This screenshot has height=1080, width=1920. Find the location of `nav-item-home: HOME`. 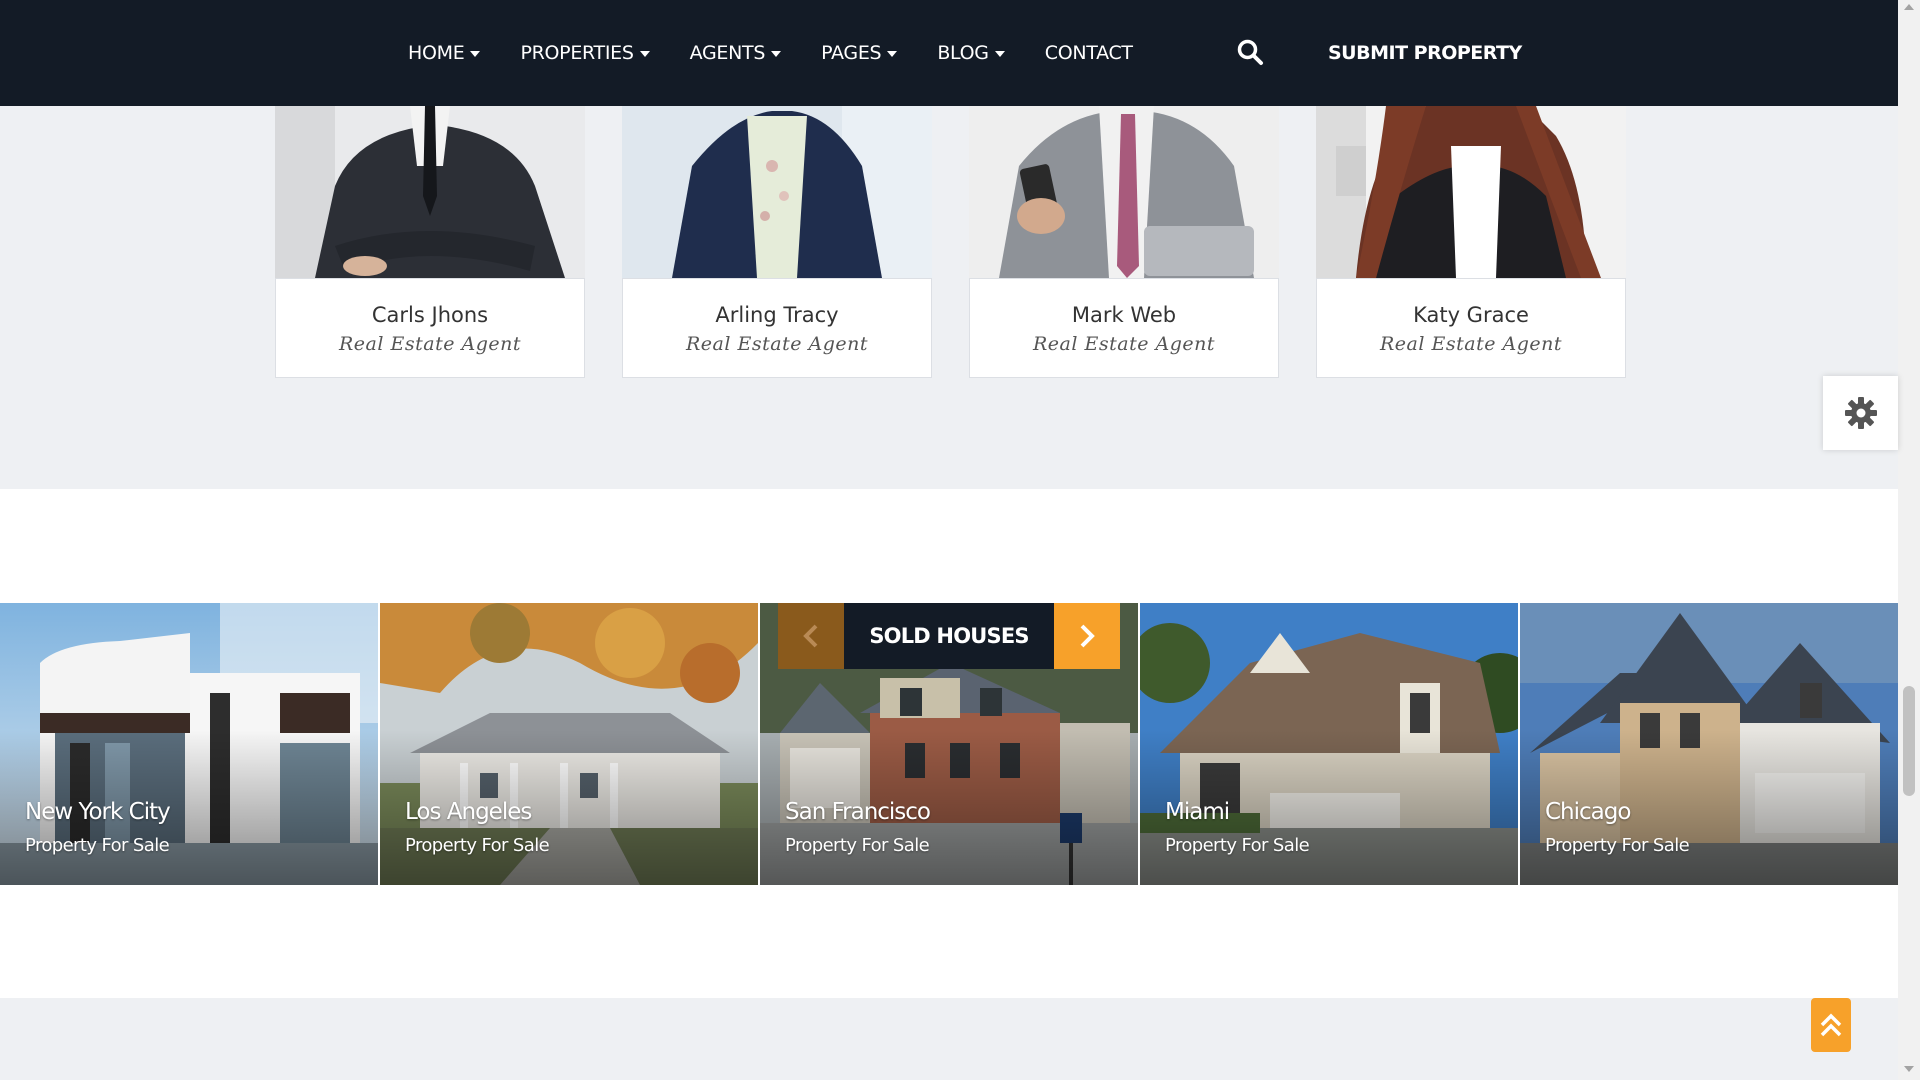

nav-item-home: HOME is located at coordinates (444, 53).